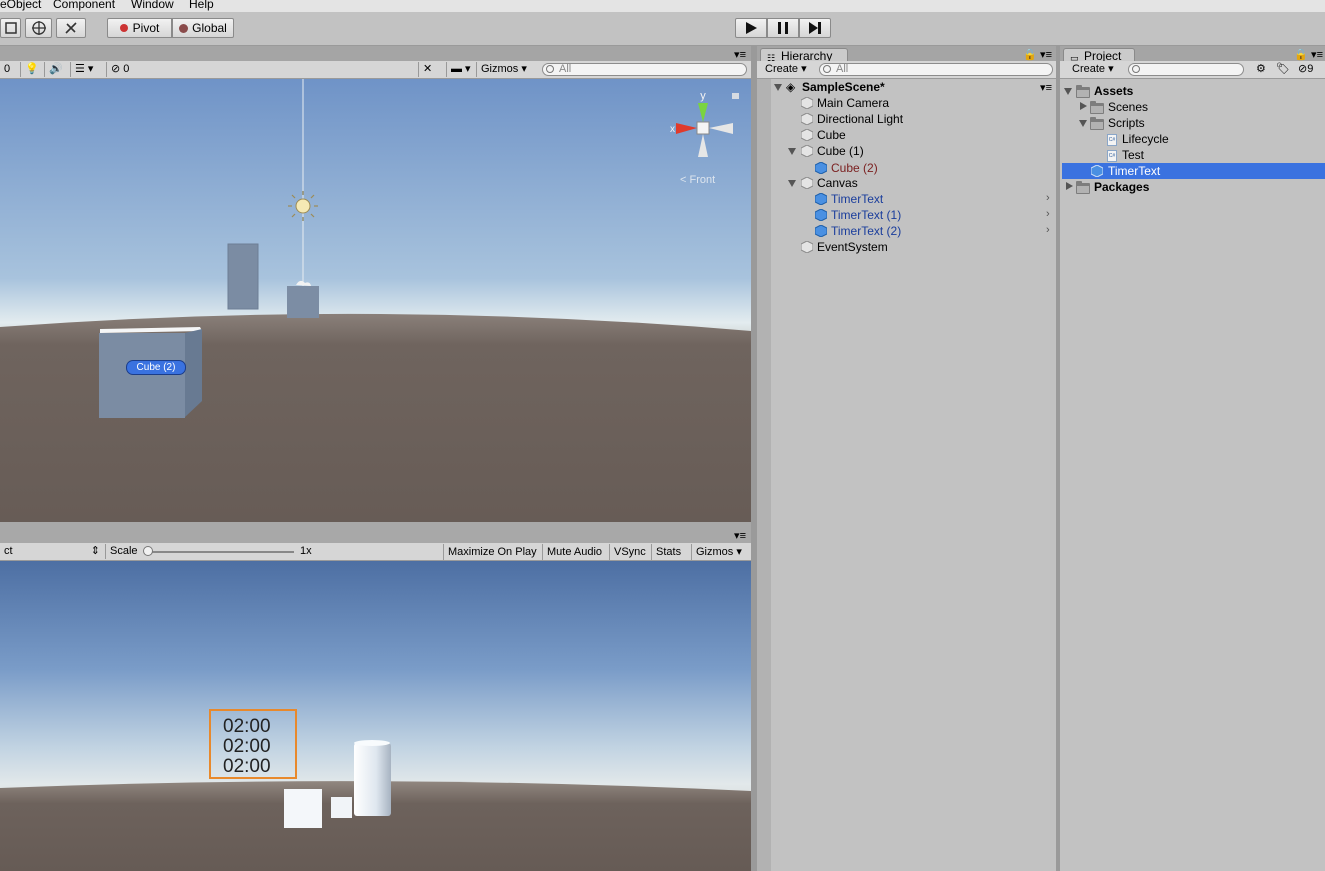  What do you see at coordinates (201, 5) in the screenshot?
I see `menu-help: Help` at bounding box center [201, 5].